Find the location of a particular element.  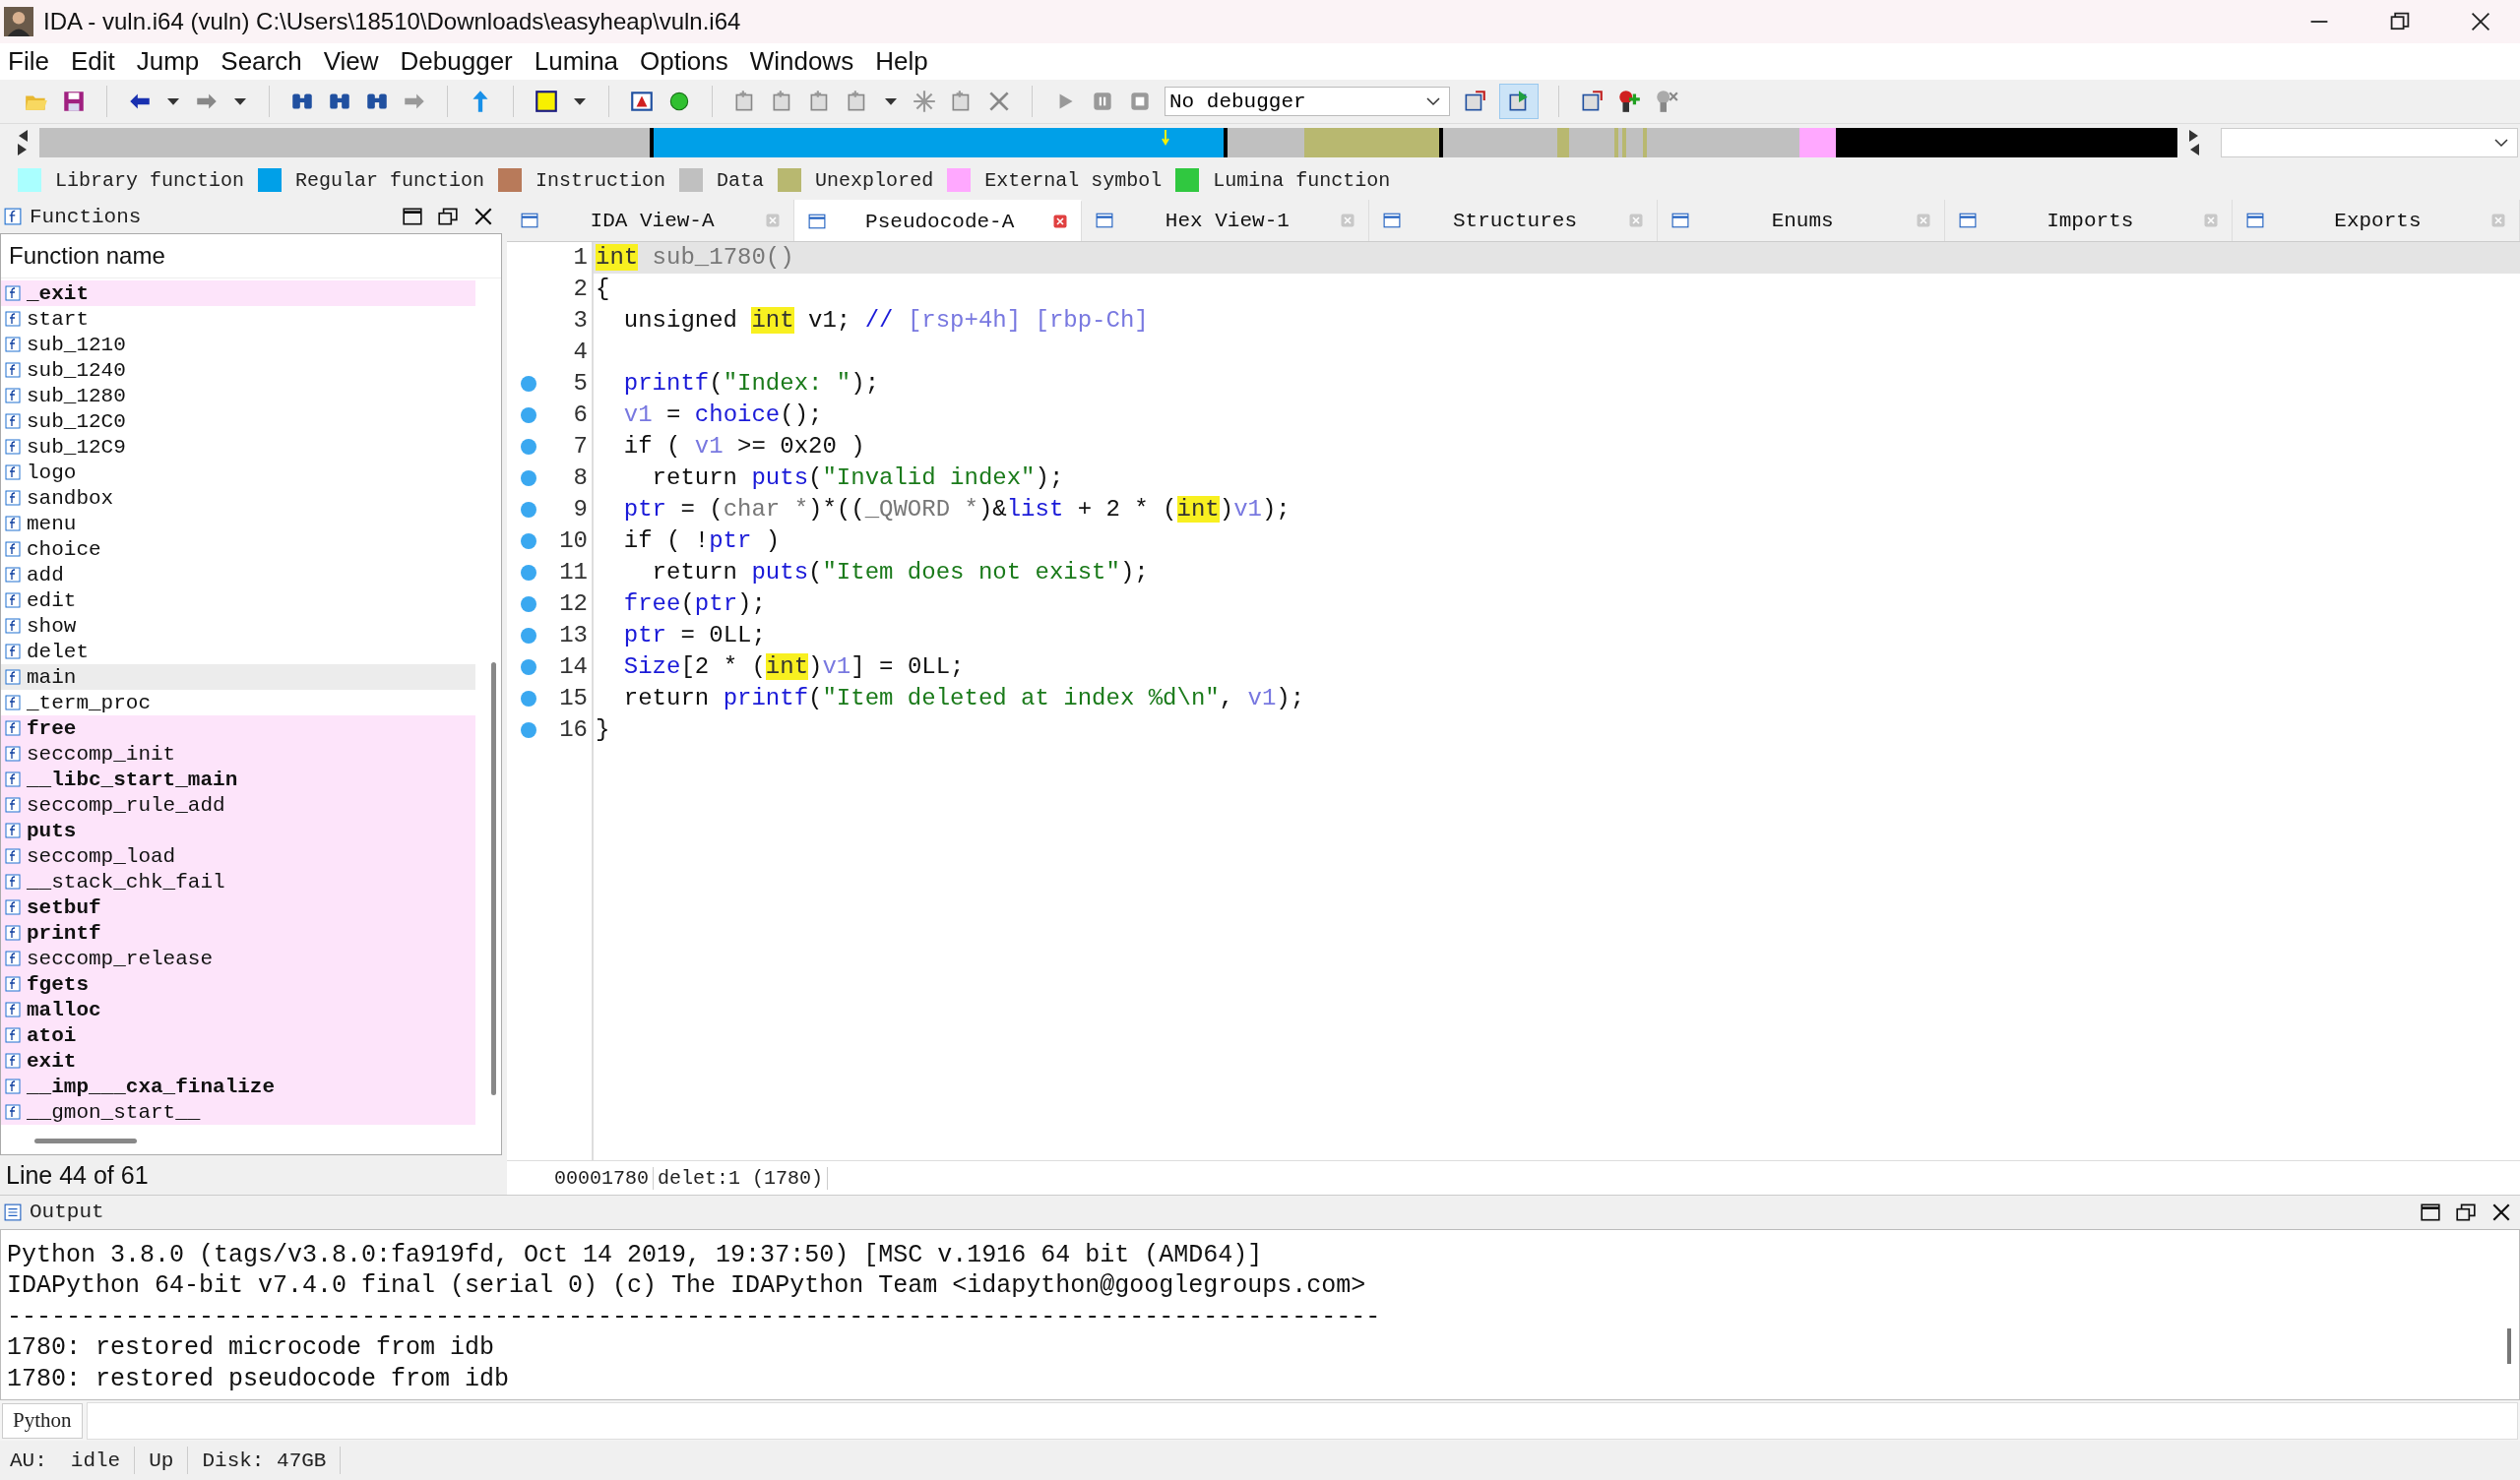

tab: Pseudocode-A is located at coordinates (938, 221).